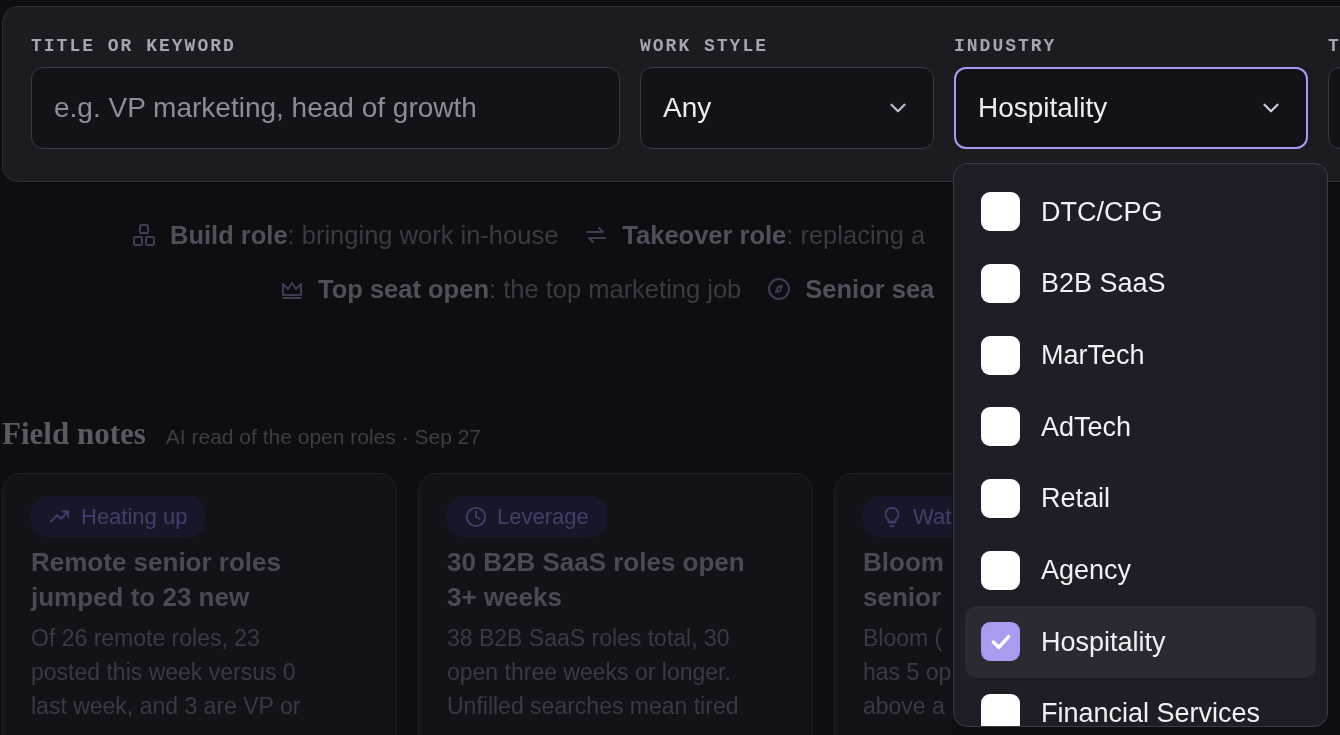 This screenshot has height=735, width=1340. I want to click on tag: Heating up, so click(118, 516).